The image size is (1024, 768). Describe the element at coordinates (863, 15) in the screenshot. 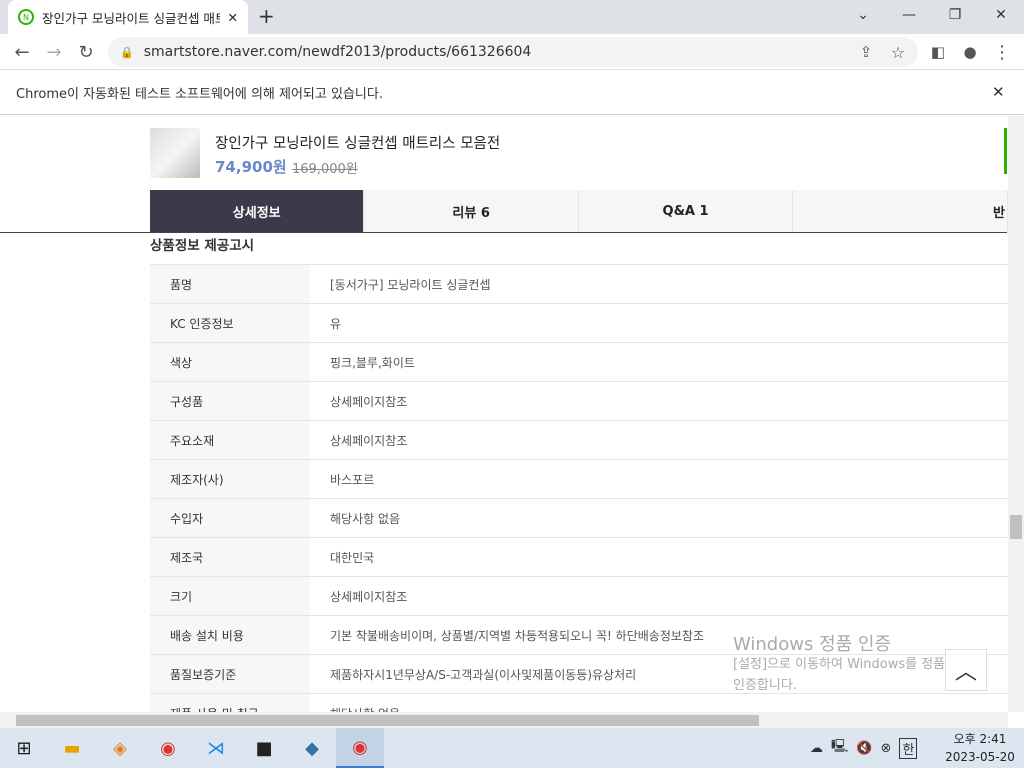

I see `tab-search-icon: ⌄` at that location.